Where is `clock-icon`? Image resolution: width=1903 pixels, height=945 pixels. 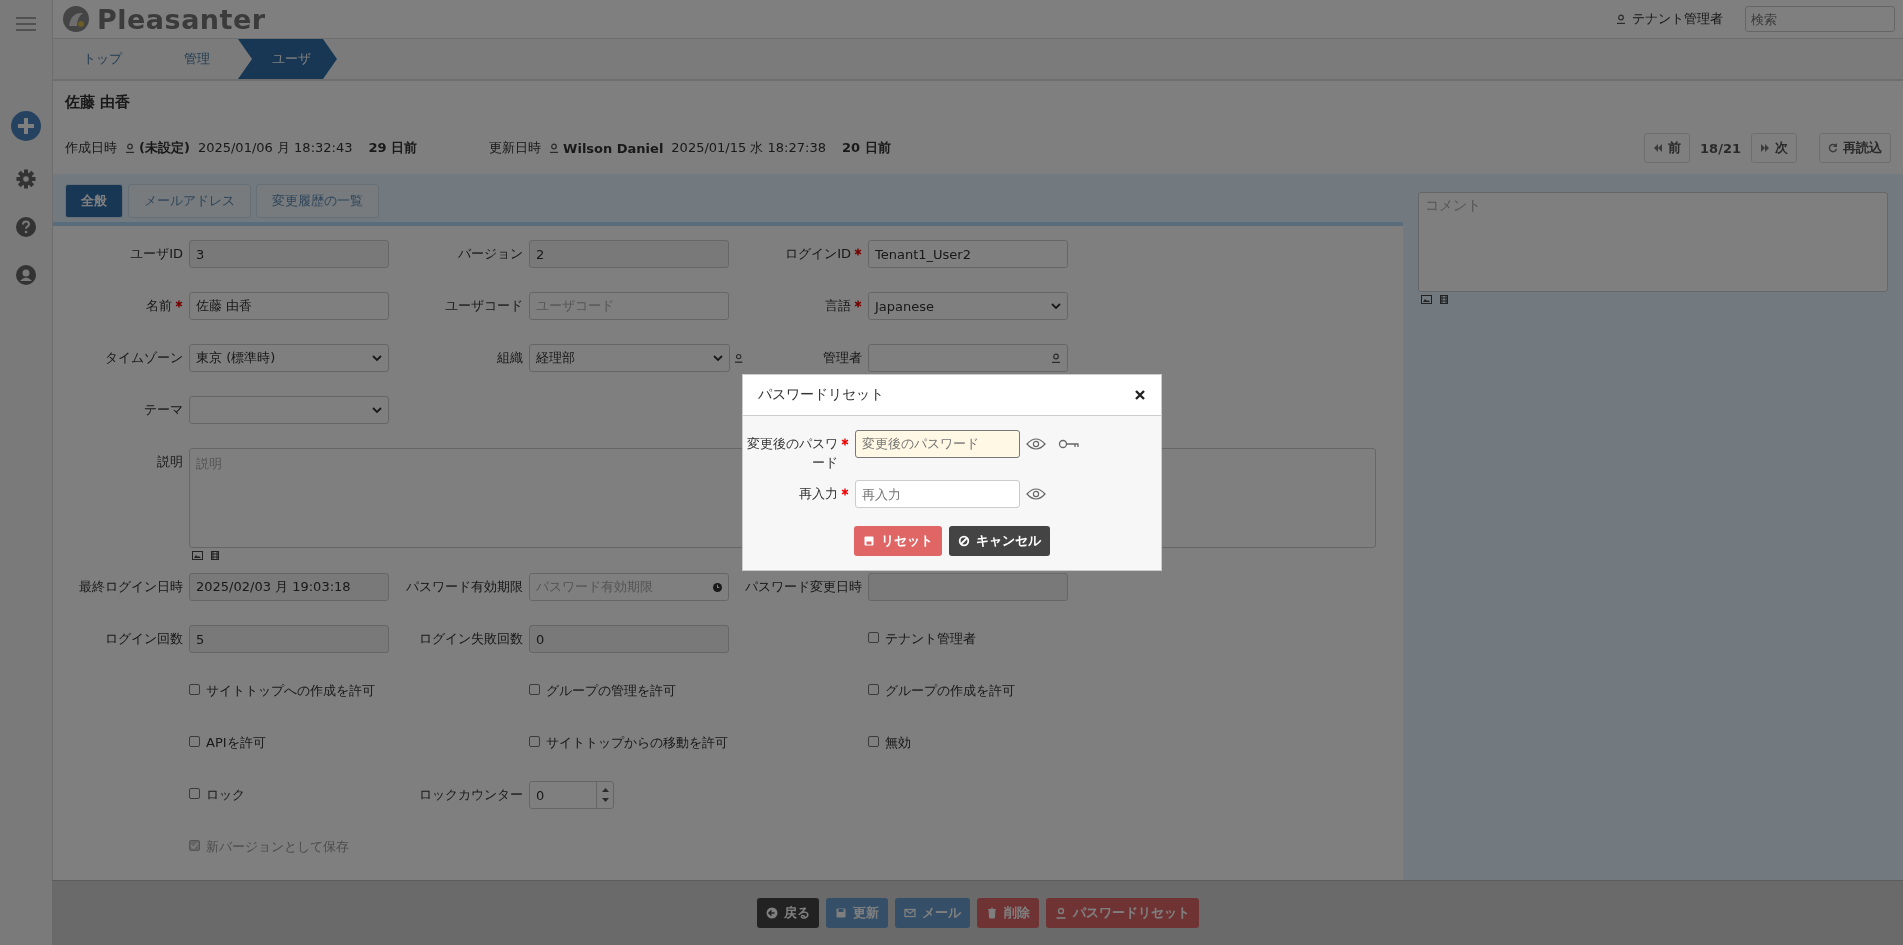 clock-icon is located at coordinates (717, 587).